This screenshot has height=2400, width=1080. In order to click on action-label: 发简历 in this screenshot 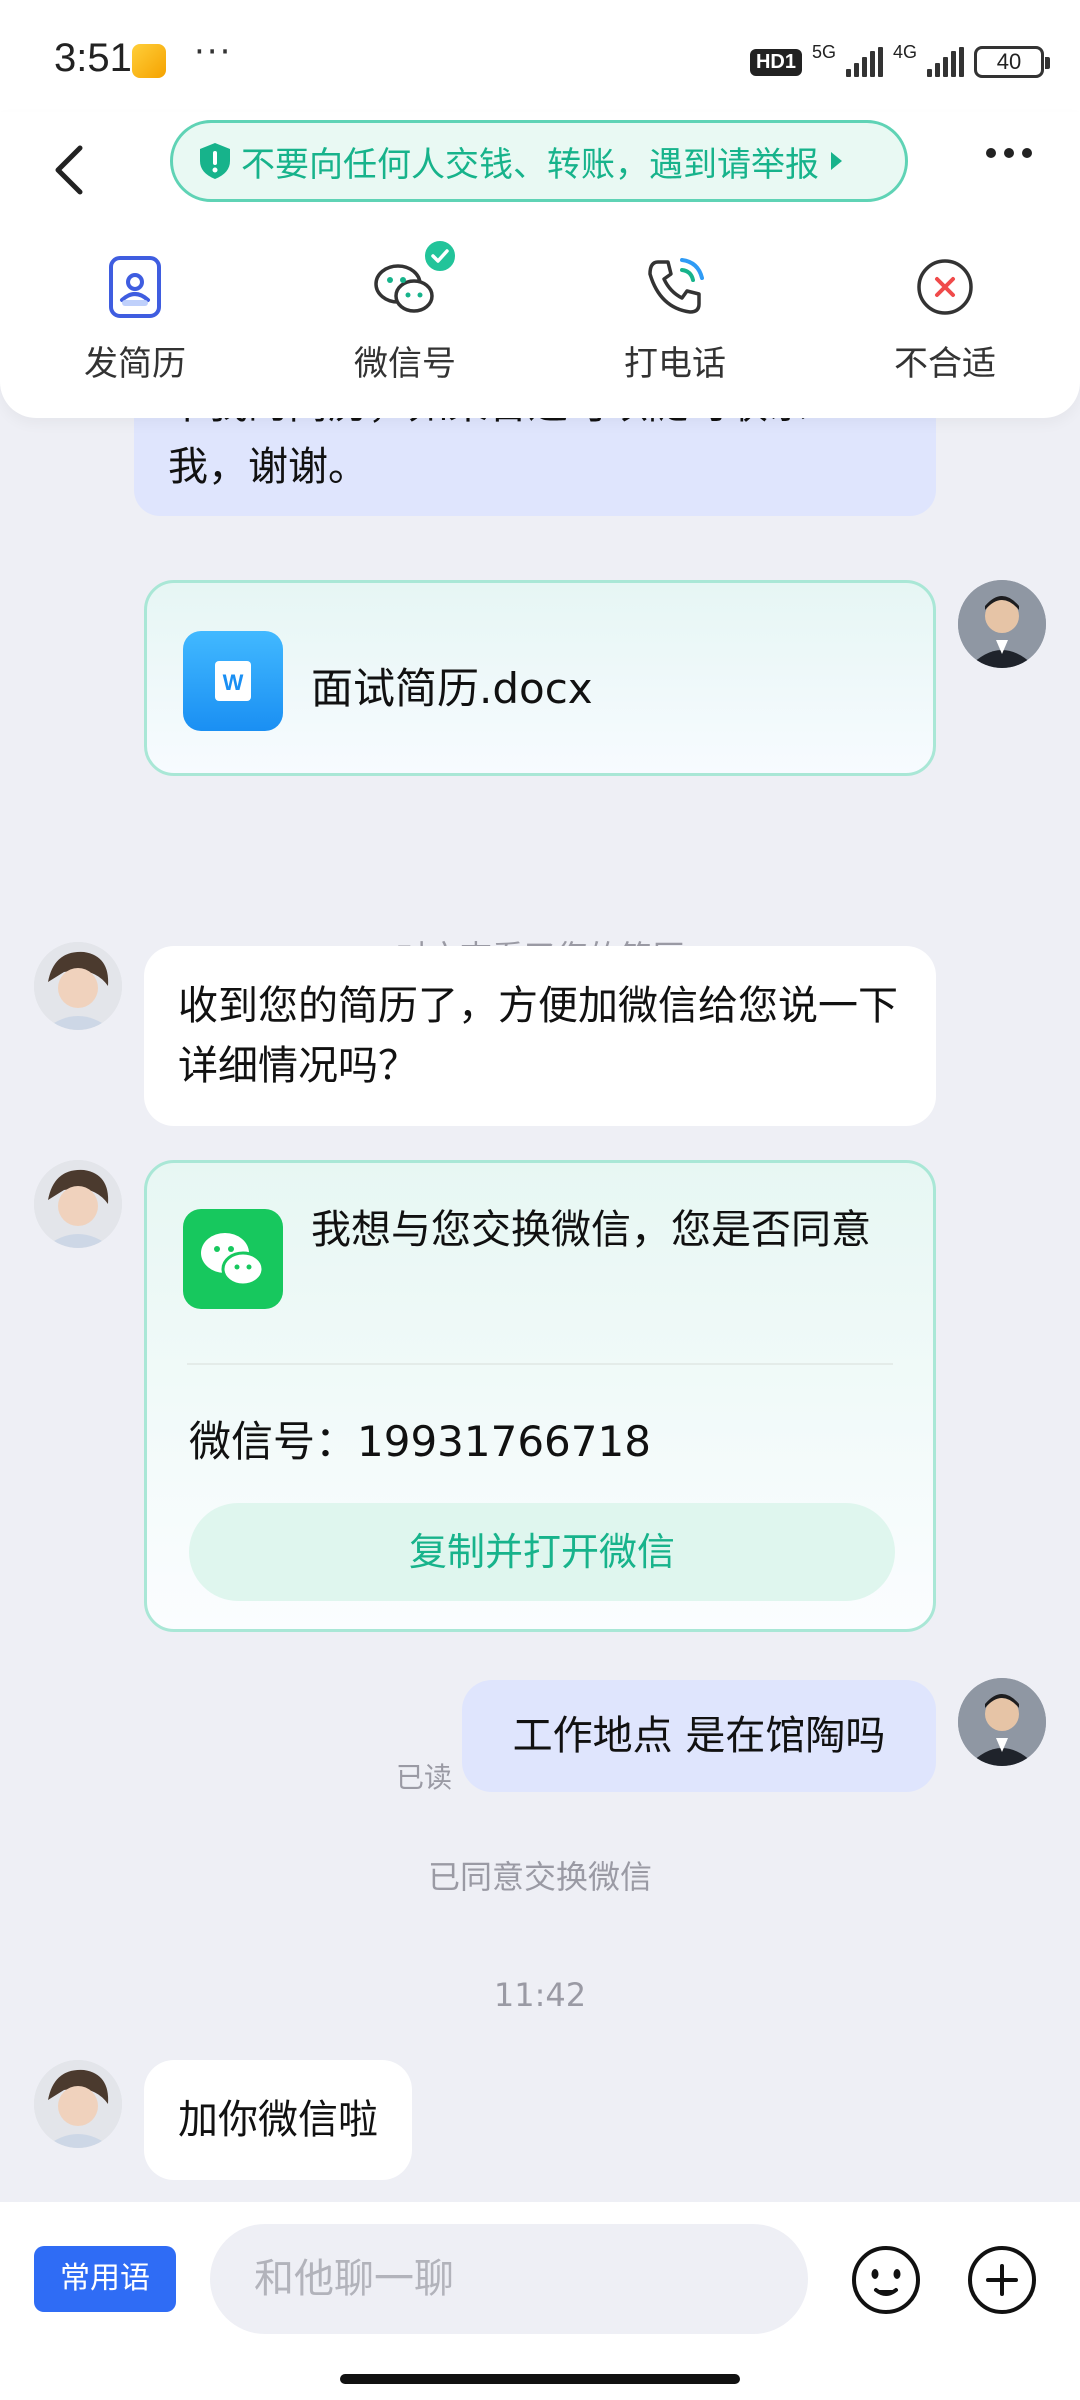, I will do `click(135, 364)`.